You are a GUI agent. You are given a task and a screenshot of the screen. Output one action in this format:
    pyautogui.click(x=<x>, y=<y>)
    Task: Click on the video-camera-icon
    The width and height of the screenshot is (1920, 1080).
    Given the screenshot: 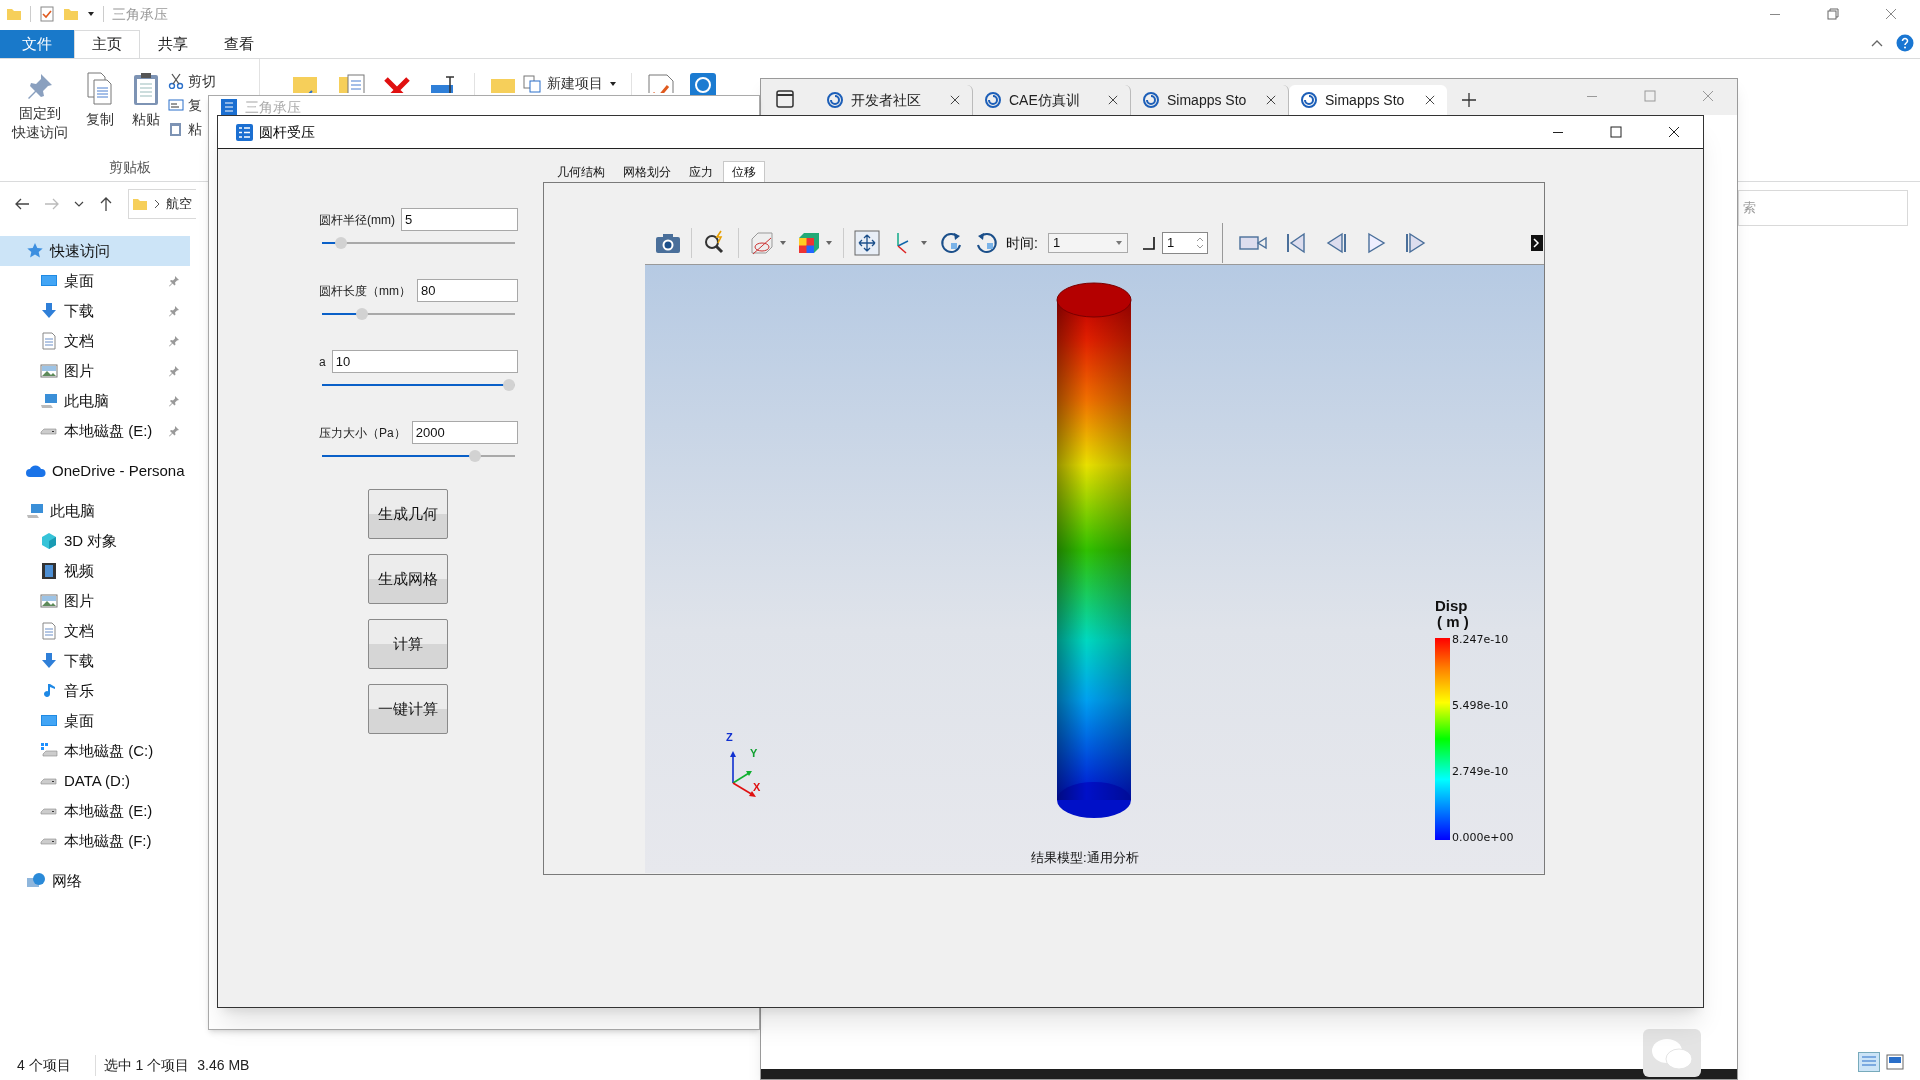 What is the action you would take?
    pyautogui.click(x=1252, y=243)
    